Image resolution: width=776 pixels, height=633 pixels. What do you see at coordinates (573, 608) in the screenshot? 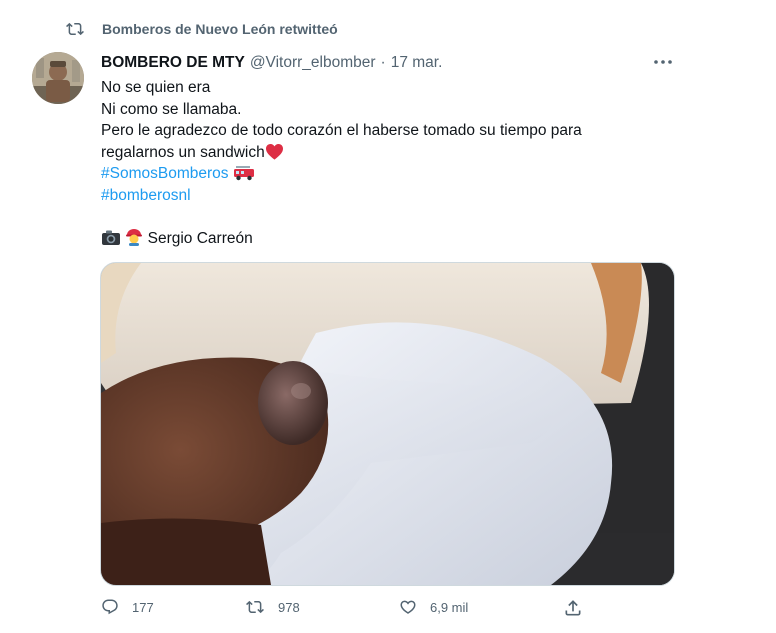
I see `share-icon` at bounding box center [573, 608].